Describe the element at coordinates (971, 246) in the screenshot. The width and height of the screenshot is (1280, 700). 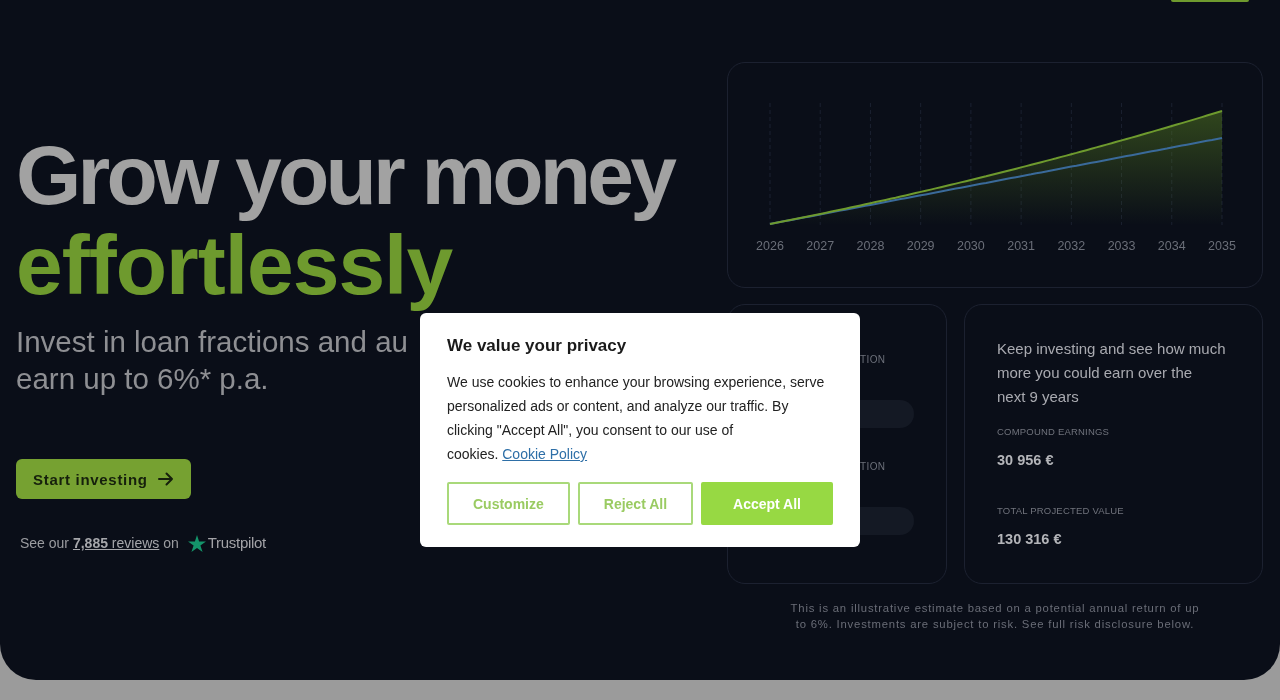
I see `year-label: 2030` at that location.